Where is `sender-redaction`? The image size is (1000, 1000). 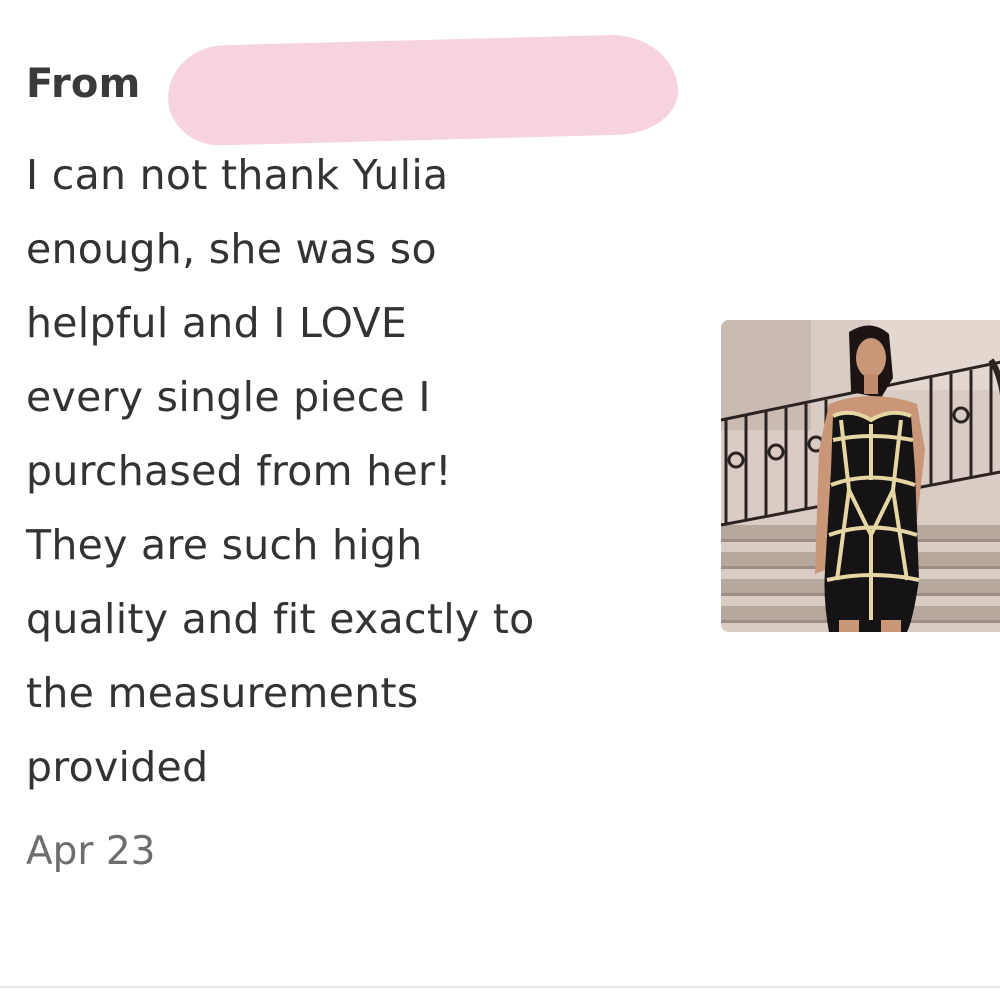
sender-redaction is located at coordinates (423, 90).